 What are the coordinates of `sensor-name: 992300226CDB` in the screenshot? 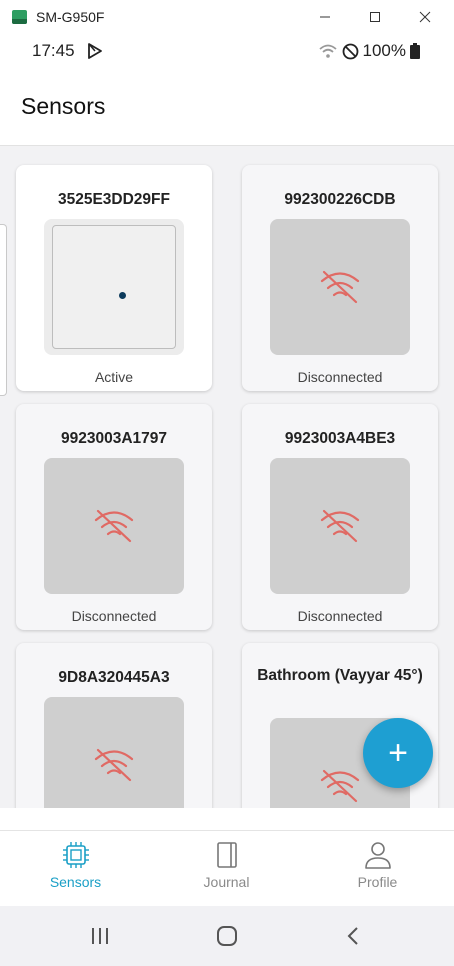 It's located at (340, 199).